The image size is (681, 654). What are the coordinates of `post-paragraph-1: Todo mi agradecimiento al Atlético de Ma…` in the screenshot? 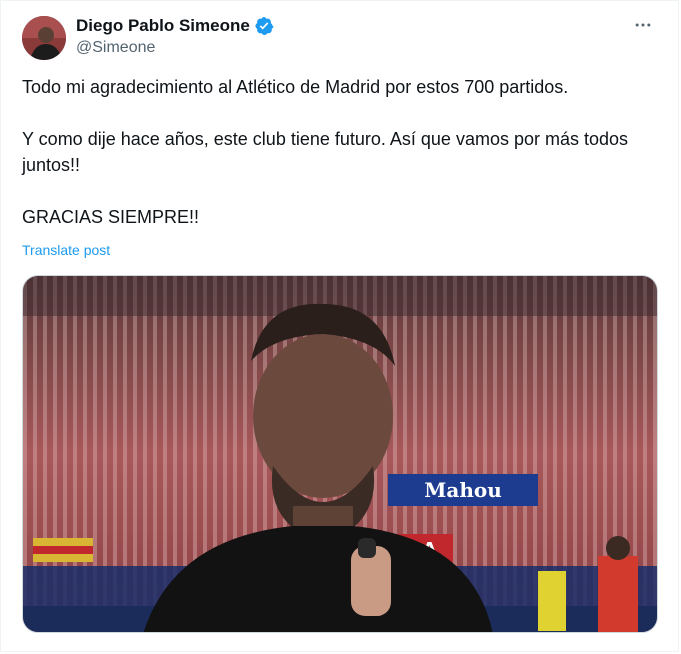 It's located at (295, 87).